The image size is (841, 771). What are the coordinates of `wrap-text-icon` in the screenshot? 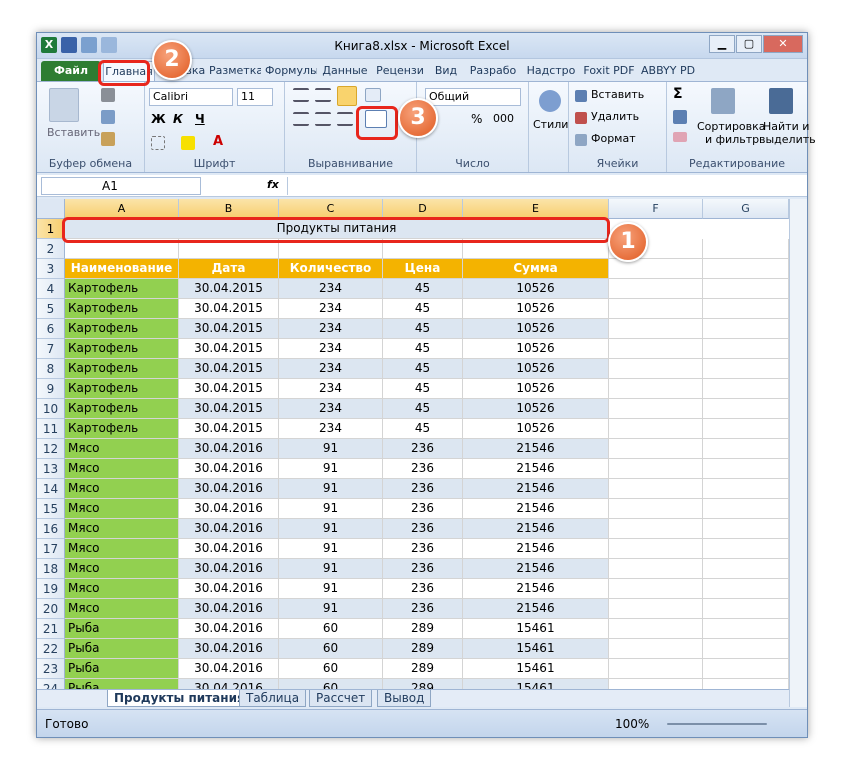 It's located at (373, 95).